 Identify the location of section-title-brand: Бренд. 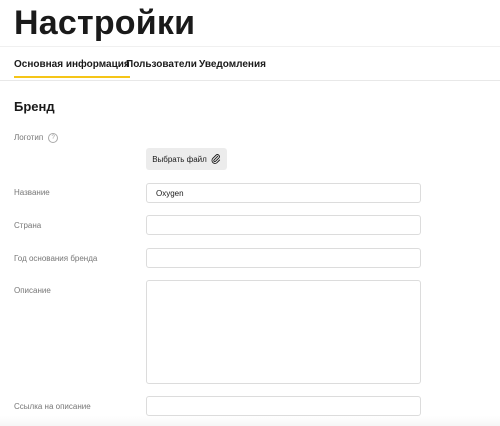
(34, 106).